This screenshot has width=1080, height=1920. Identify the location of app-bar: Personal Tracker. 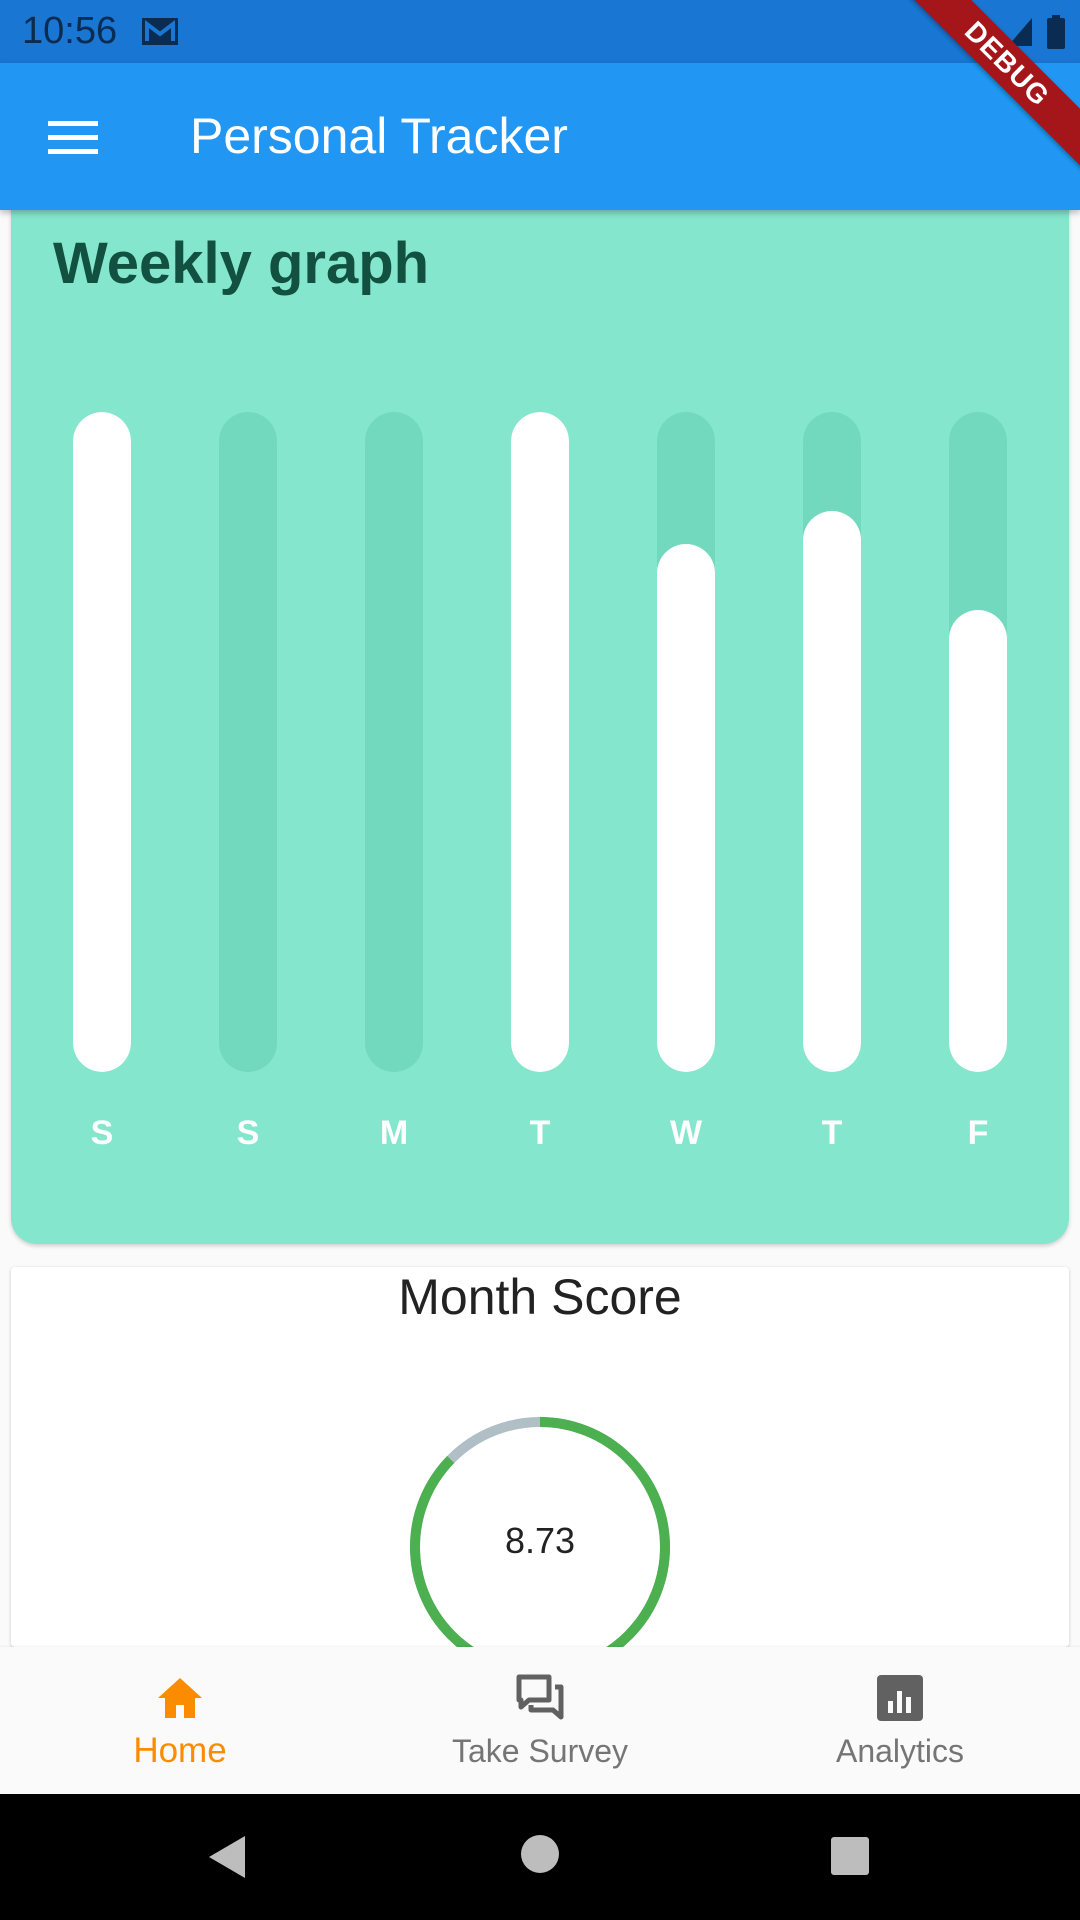
(540, 136).